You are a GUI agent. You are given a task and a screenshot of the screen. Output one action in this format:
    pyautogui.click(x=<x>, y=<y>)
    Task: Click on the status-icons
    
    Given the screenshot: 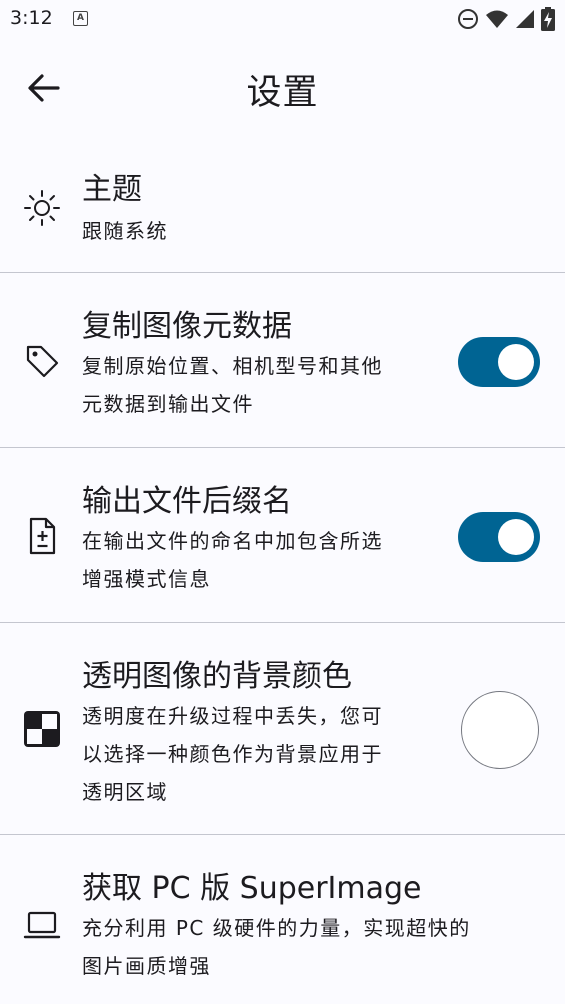 What is the action you would take?
    pyautogui.click(x=506, y=19)
    